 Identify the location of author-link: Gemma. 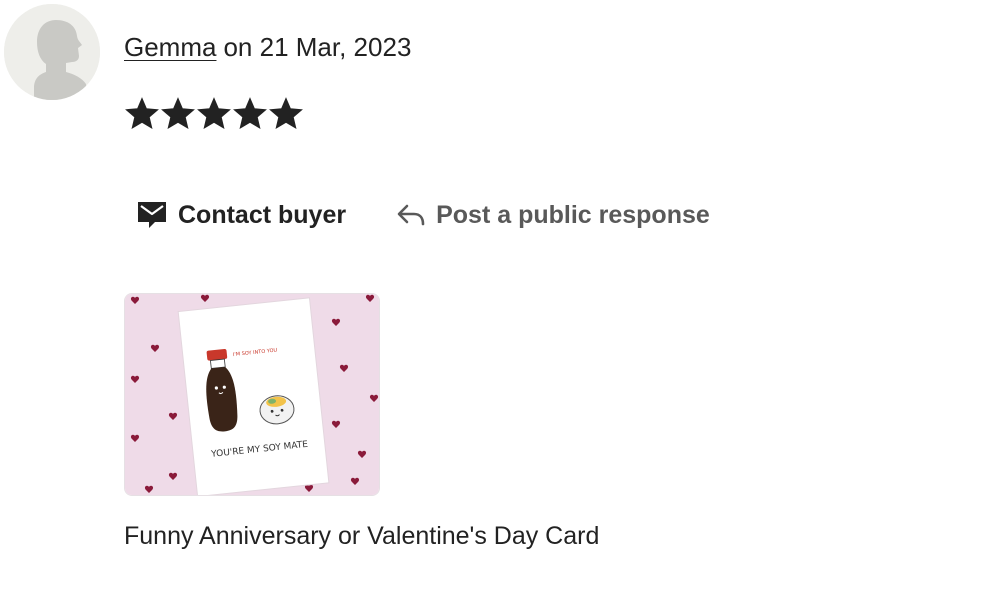
(170, 47).